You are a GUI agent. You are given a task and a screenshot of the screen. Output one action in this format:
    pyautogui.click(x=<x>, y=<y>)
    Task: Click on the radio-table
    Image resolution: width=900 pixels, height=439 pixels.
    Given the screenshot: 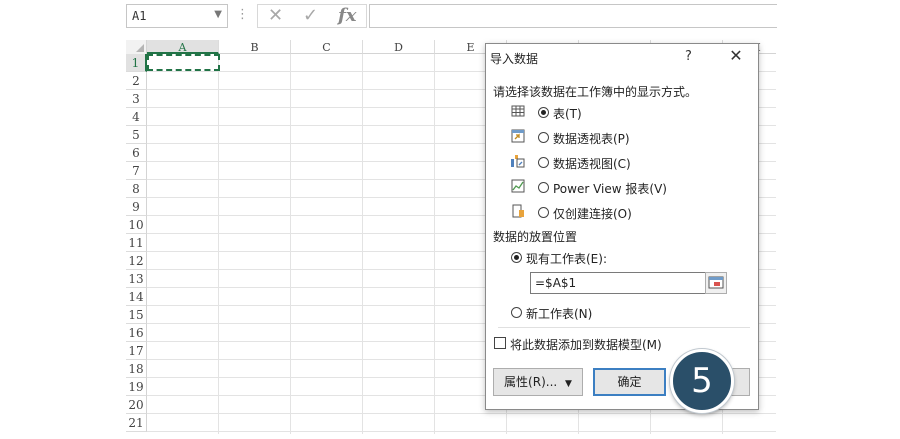 What is the action you would take?
    pyautogui.click(x=543, y=112)
    